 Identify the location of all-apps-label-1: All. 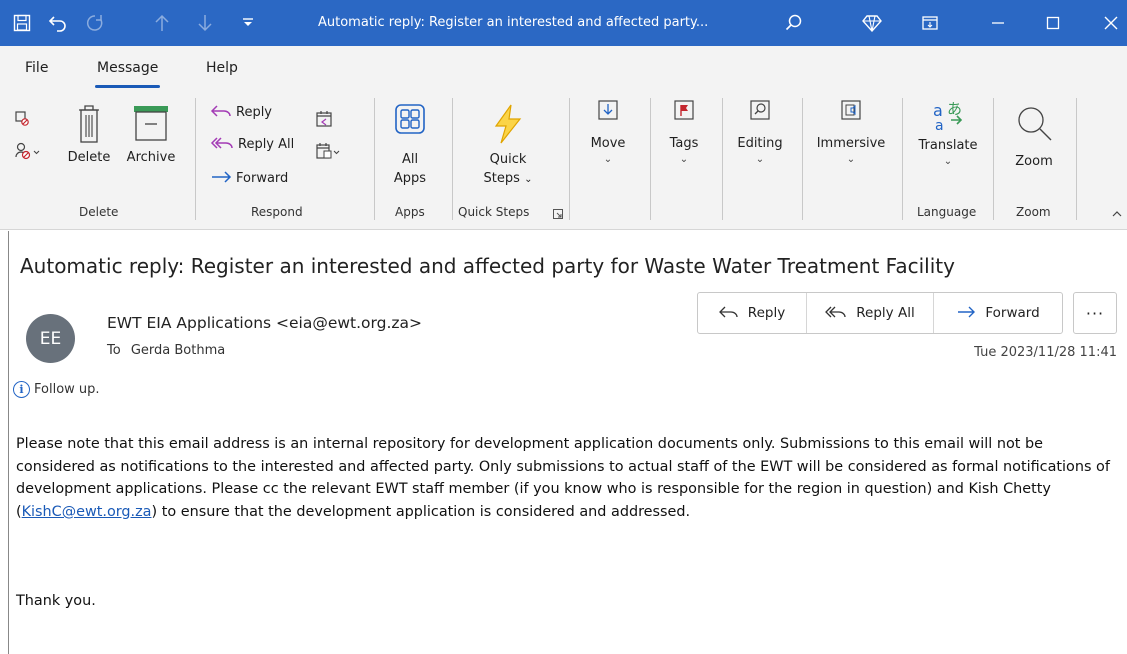
(410, 159).